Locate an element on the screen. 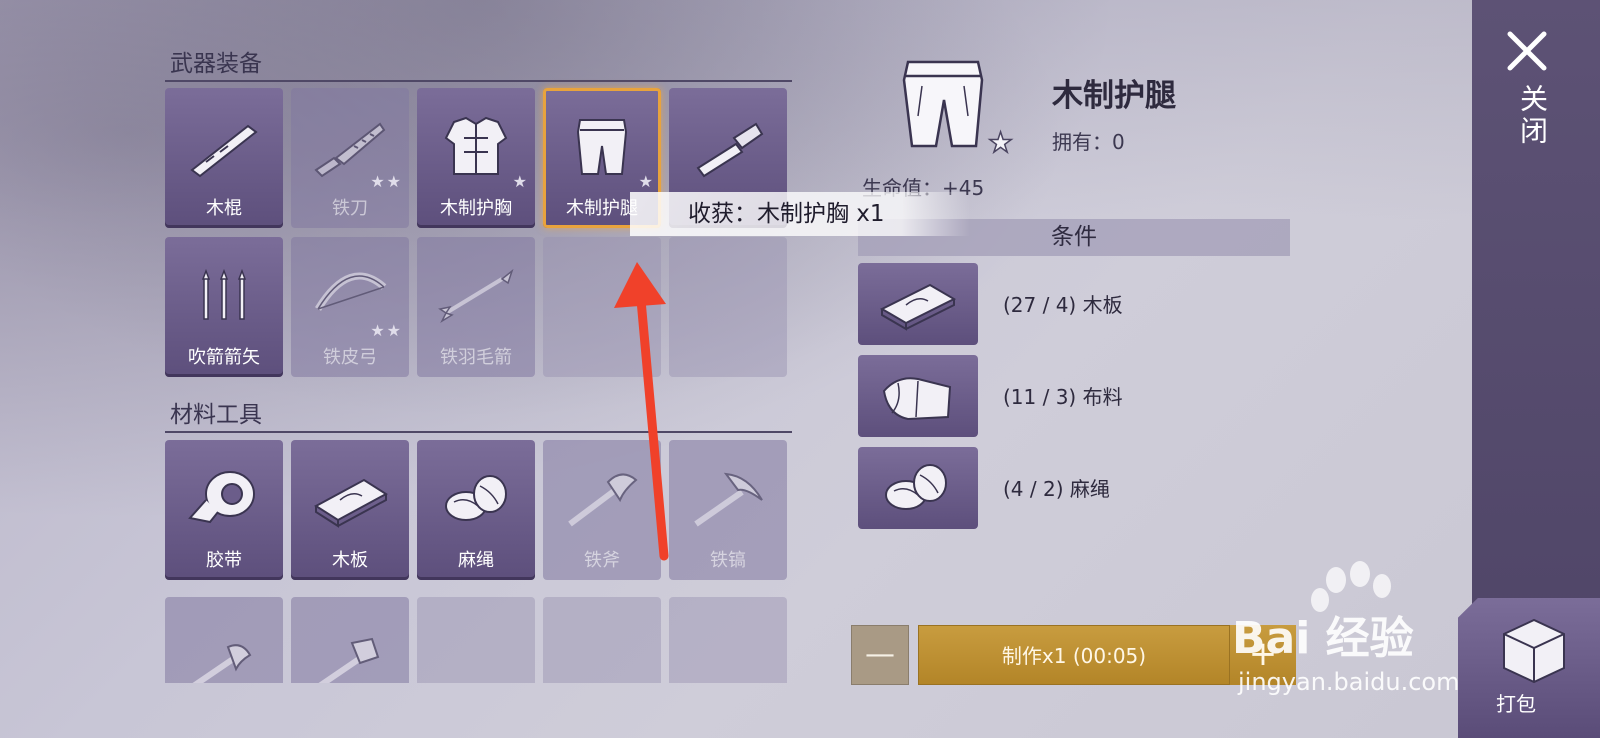 Image resolution: width=1600 pixels, height=738 pixels. item-slot-iron-bow: ★★ 铁皮弓 is located at coordinates (350, 307).